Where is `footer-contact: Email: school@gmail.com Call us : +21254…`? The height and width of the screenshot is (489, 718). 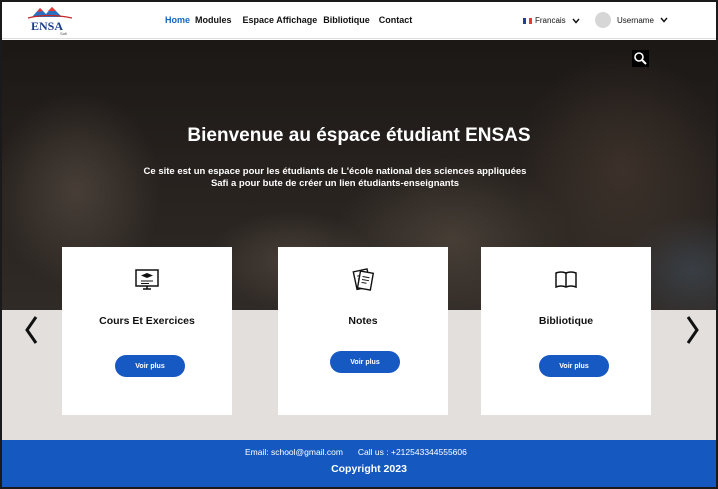 footer-contact: Email: school@gmail.com Call us : +21254… is located at coordinates (356, 452).